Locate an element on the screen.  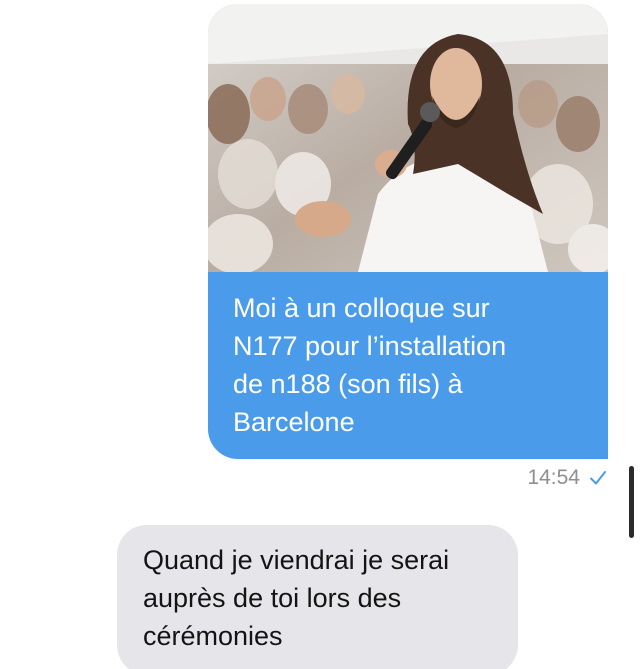
check-icon is located at coordinates (598, 478).